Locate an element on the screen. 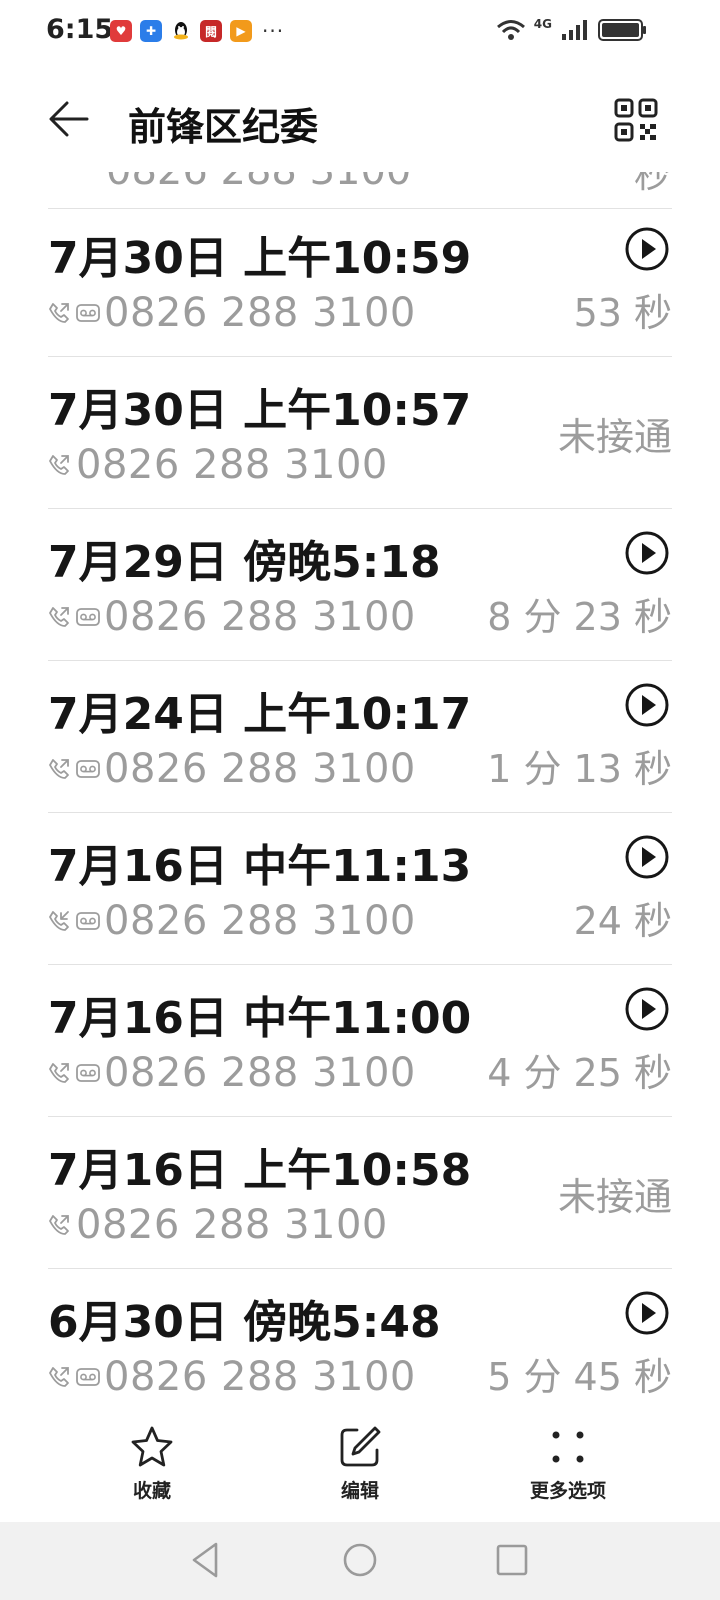  qq-icon is located at coordinates (181, 31).